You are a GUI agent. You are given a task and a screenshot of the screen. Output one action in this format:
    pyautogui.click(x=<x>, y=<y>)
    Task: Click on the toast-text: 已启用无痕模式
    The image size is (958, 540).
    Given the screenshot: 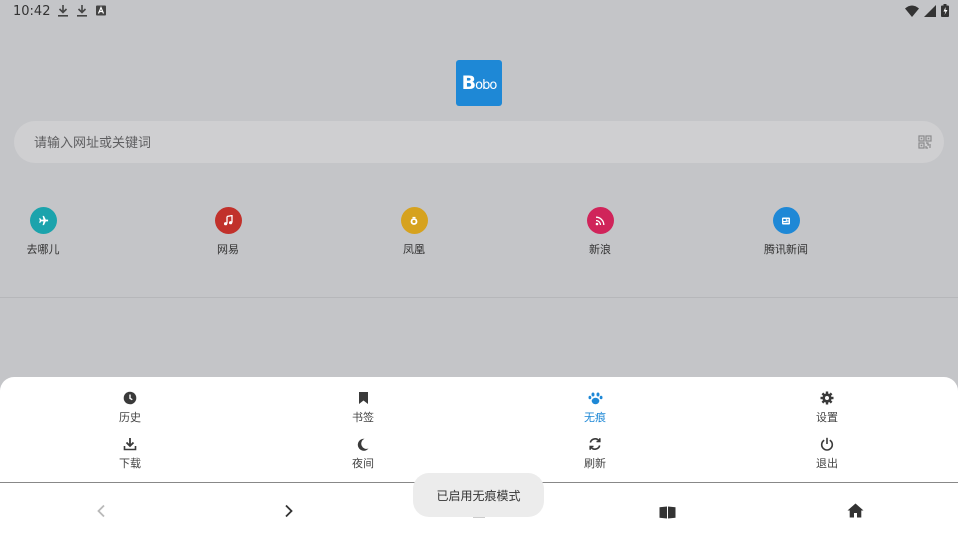 What is the action you would take?
    pyautogui.click(x=478, y=495)
    